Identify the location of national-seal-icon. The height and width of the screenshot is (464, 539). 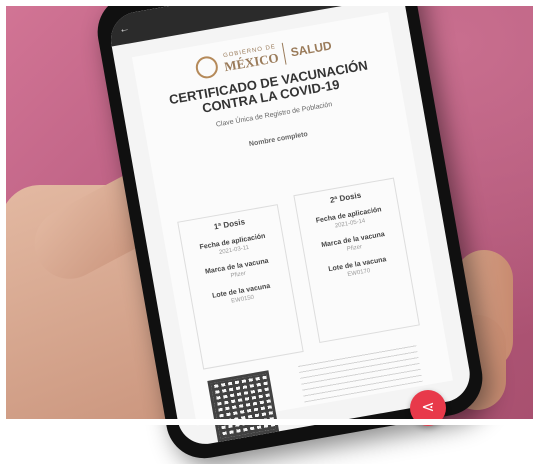
(207, 67).